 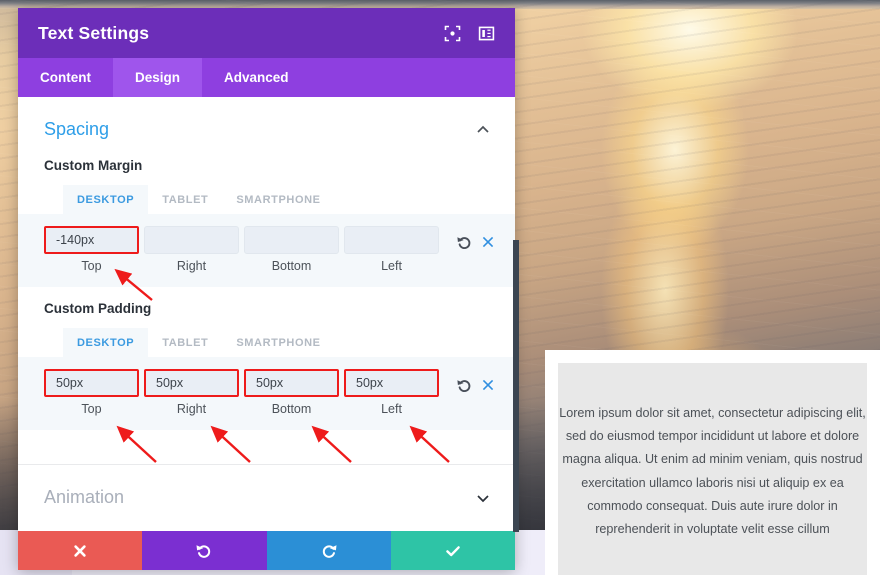 What do you see at coordinates (98, 308) in the screenshot?
I see `field-label-custom-padding: Custom Padding` at bounding box center [98, 308].